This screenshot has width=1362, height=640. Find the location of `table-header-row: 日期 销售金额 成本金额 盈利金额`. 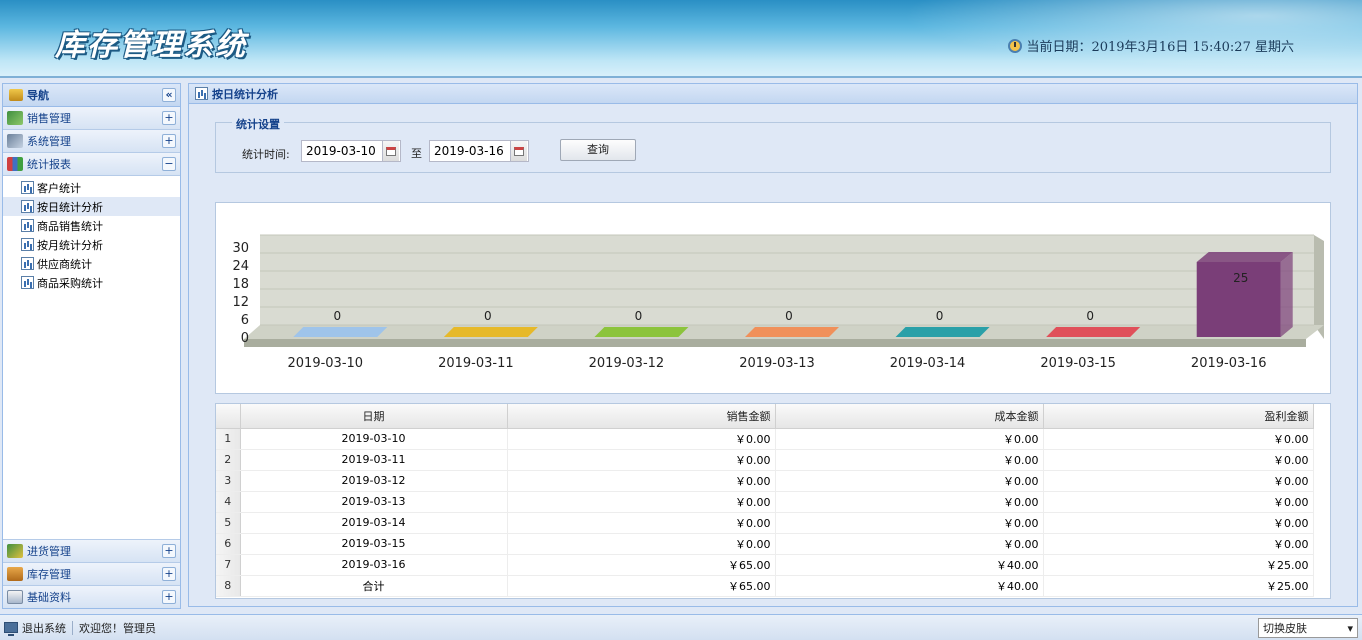

table-header-row: 日期 销售金额 成本金额 盈利金额 is located at coordinates (765, 416).